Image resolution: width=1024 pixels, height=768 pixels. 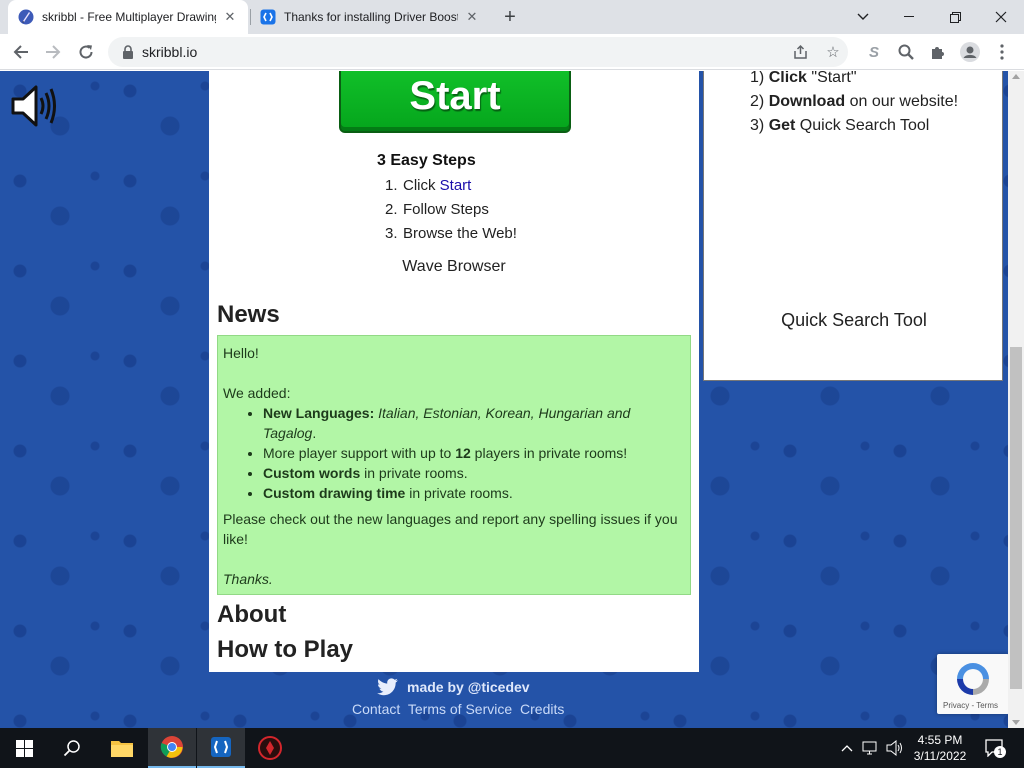 I want to click on restore-button, so click(x=955, y=17).